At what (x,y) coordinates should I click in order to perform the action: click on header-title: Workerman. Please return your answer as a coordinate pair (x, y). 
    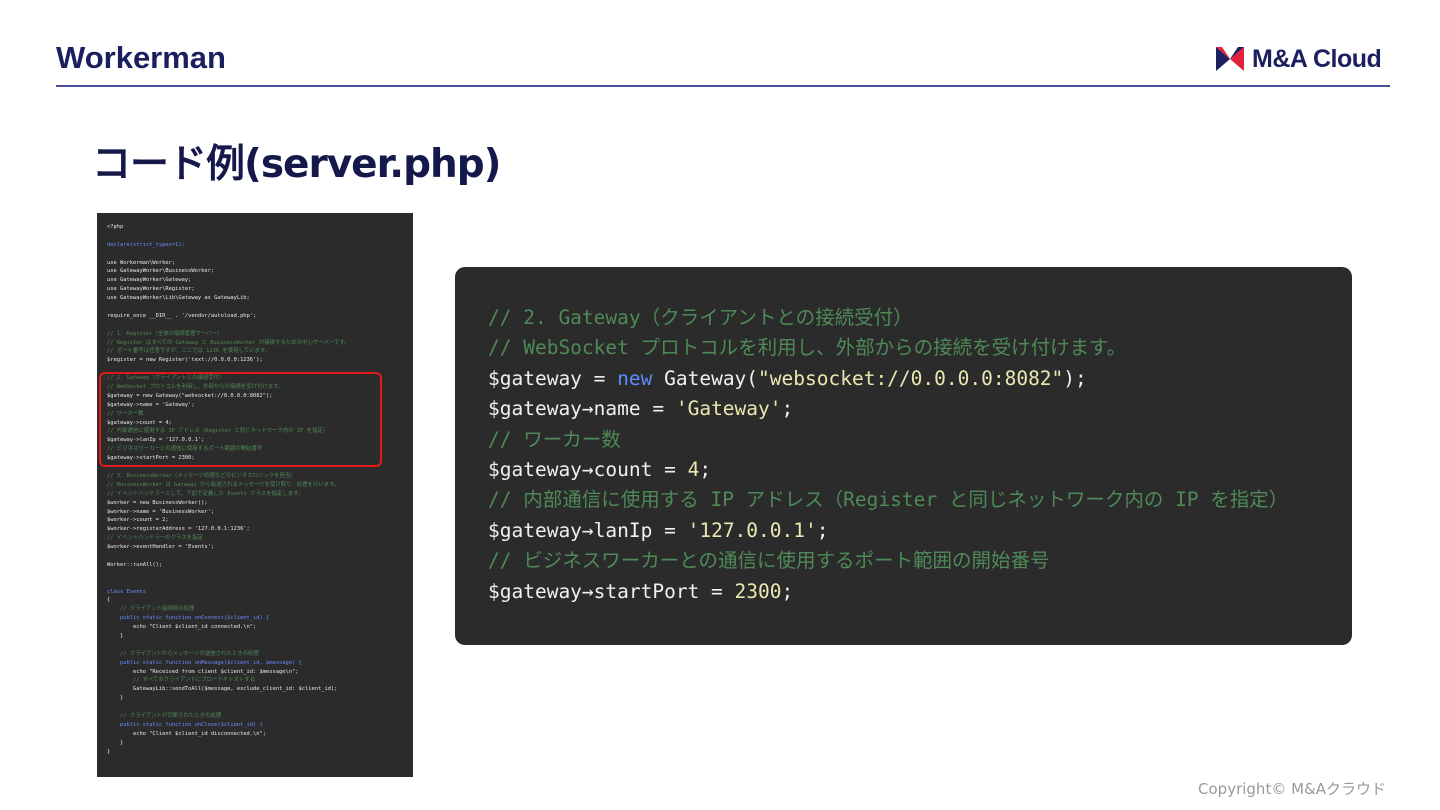
    Looking at the image, I should click on (141, 57).